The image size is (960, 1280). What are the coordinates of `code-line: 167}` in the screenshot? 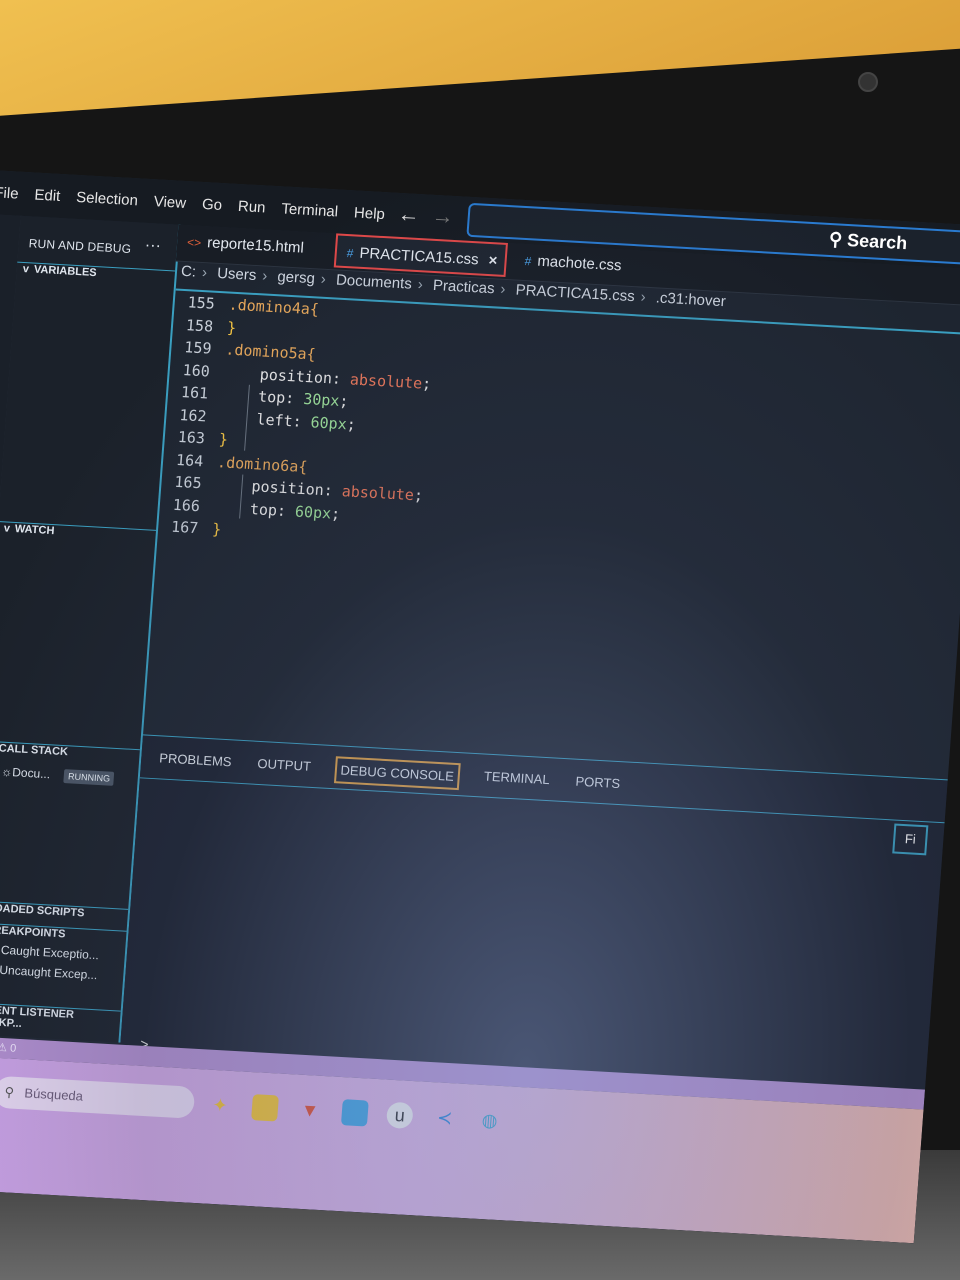 It's located at (190, 527).